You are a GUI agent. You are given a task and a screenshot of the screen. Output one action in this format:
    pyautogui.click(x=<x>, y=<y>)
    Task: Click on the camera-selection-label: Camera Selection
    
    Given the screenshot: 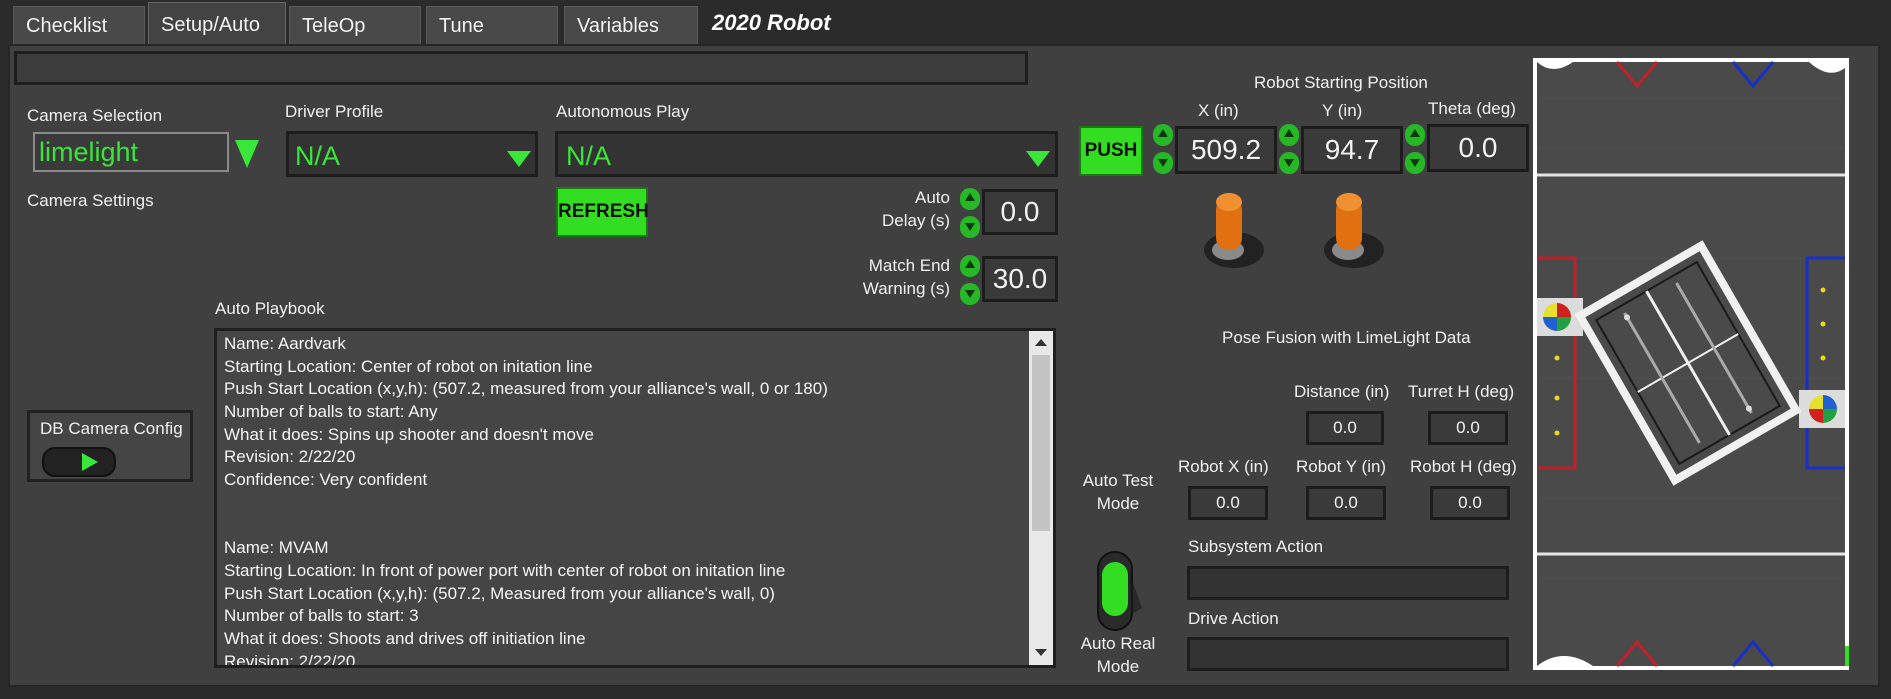 What is the action you would take?
    pyautogui.click(x=95, y=115)
    